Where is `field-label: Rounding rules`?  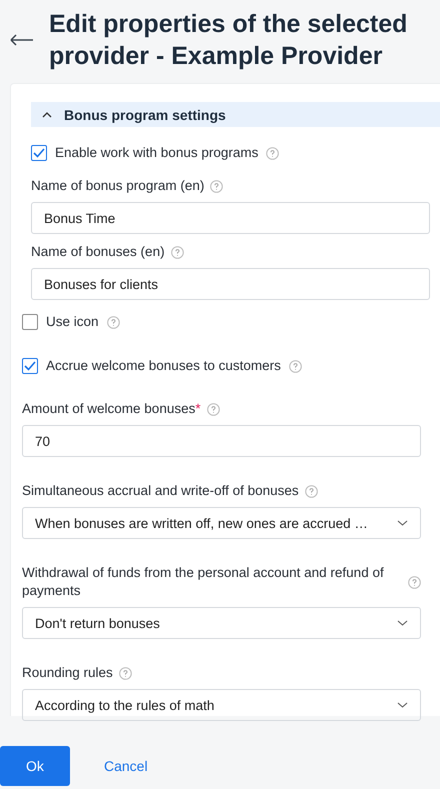
field-label: Rounding rules is located at coordinates (67, 673).